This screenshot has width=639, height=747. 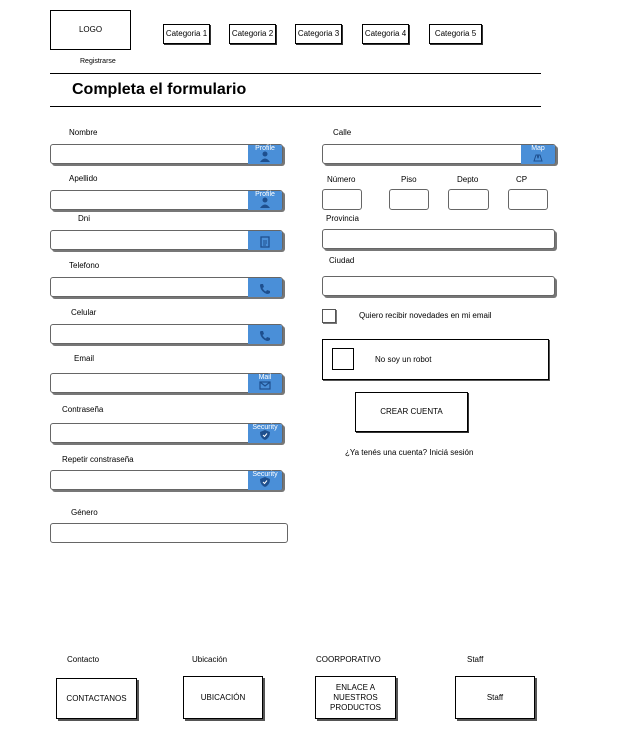 I want to click on login-question: ¿Ya tenés una cuenta?, so click(x=386, y=452).